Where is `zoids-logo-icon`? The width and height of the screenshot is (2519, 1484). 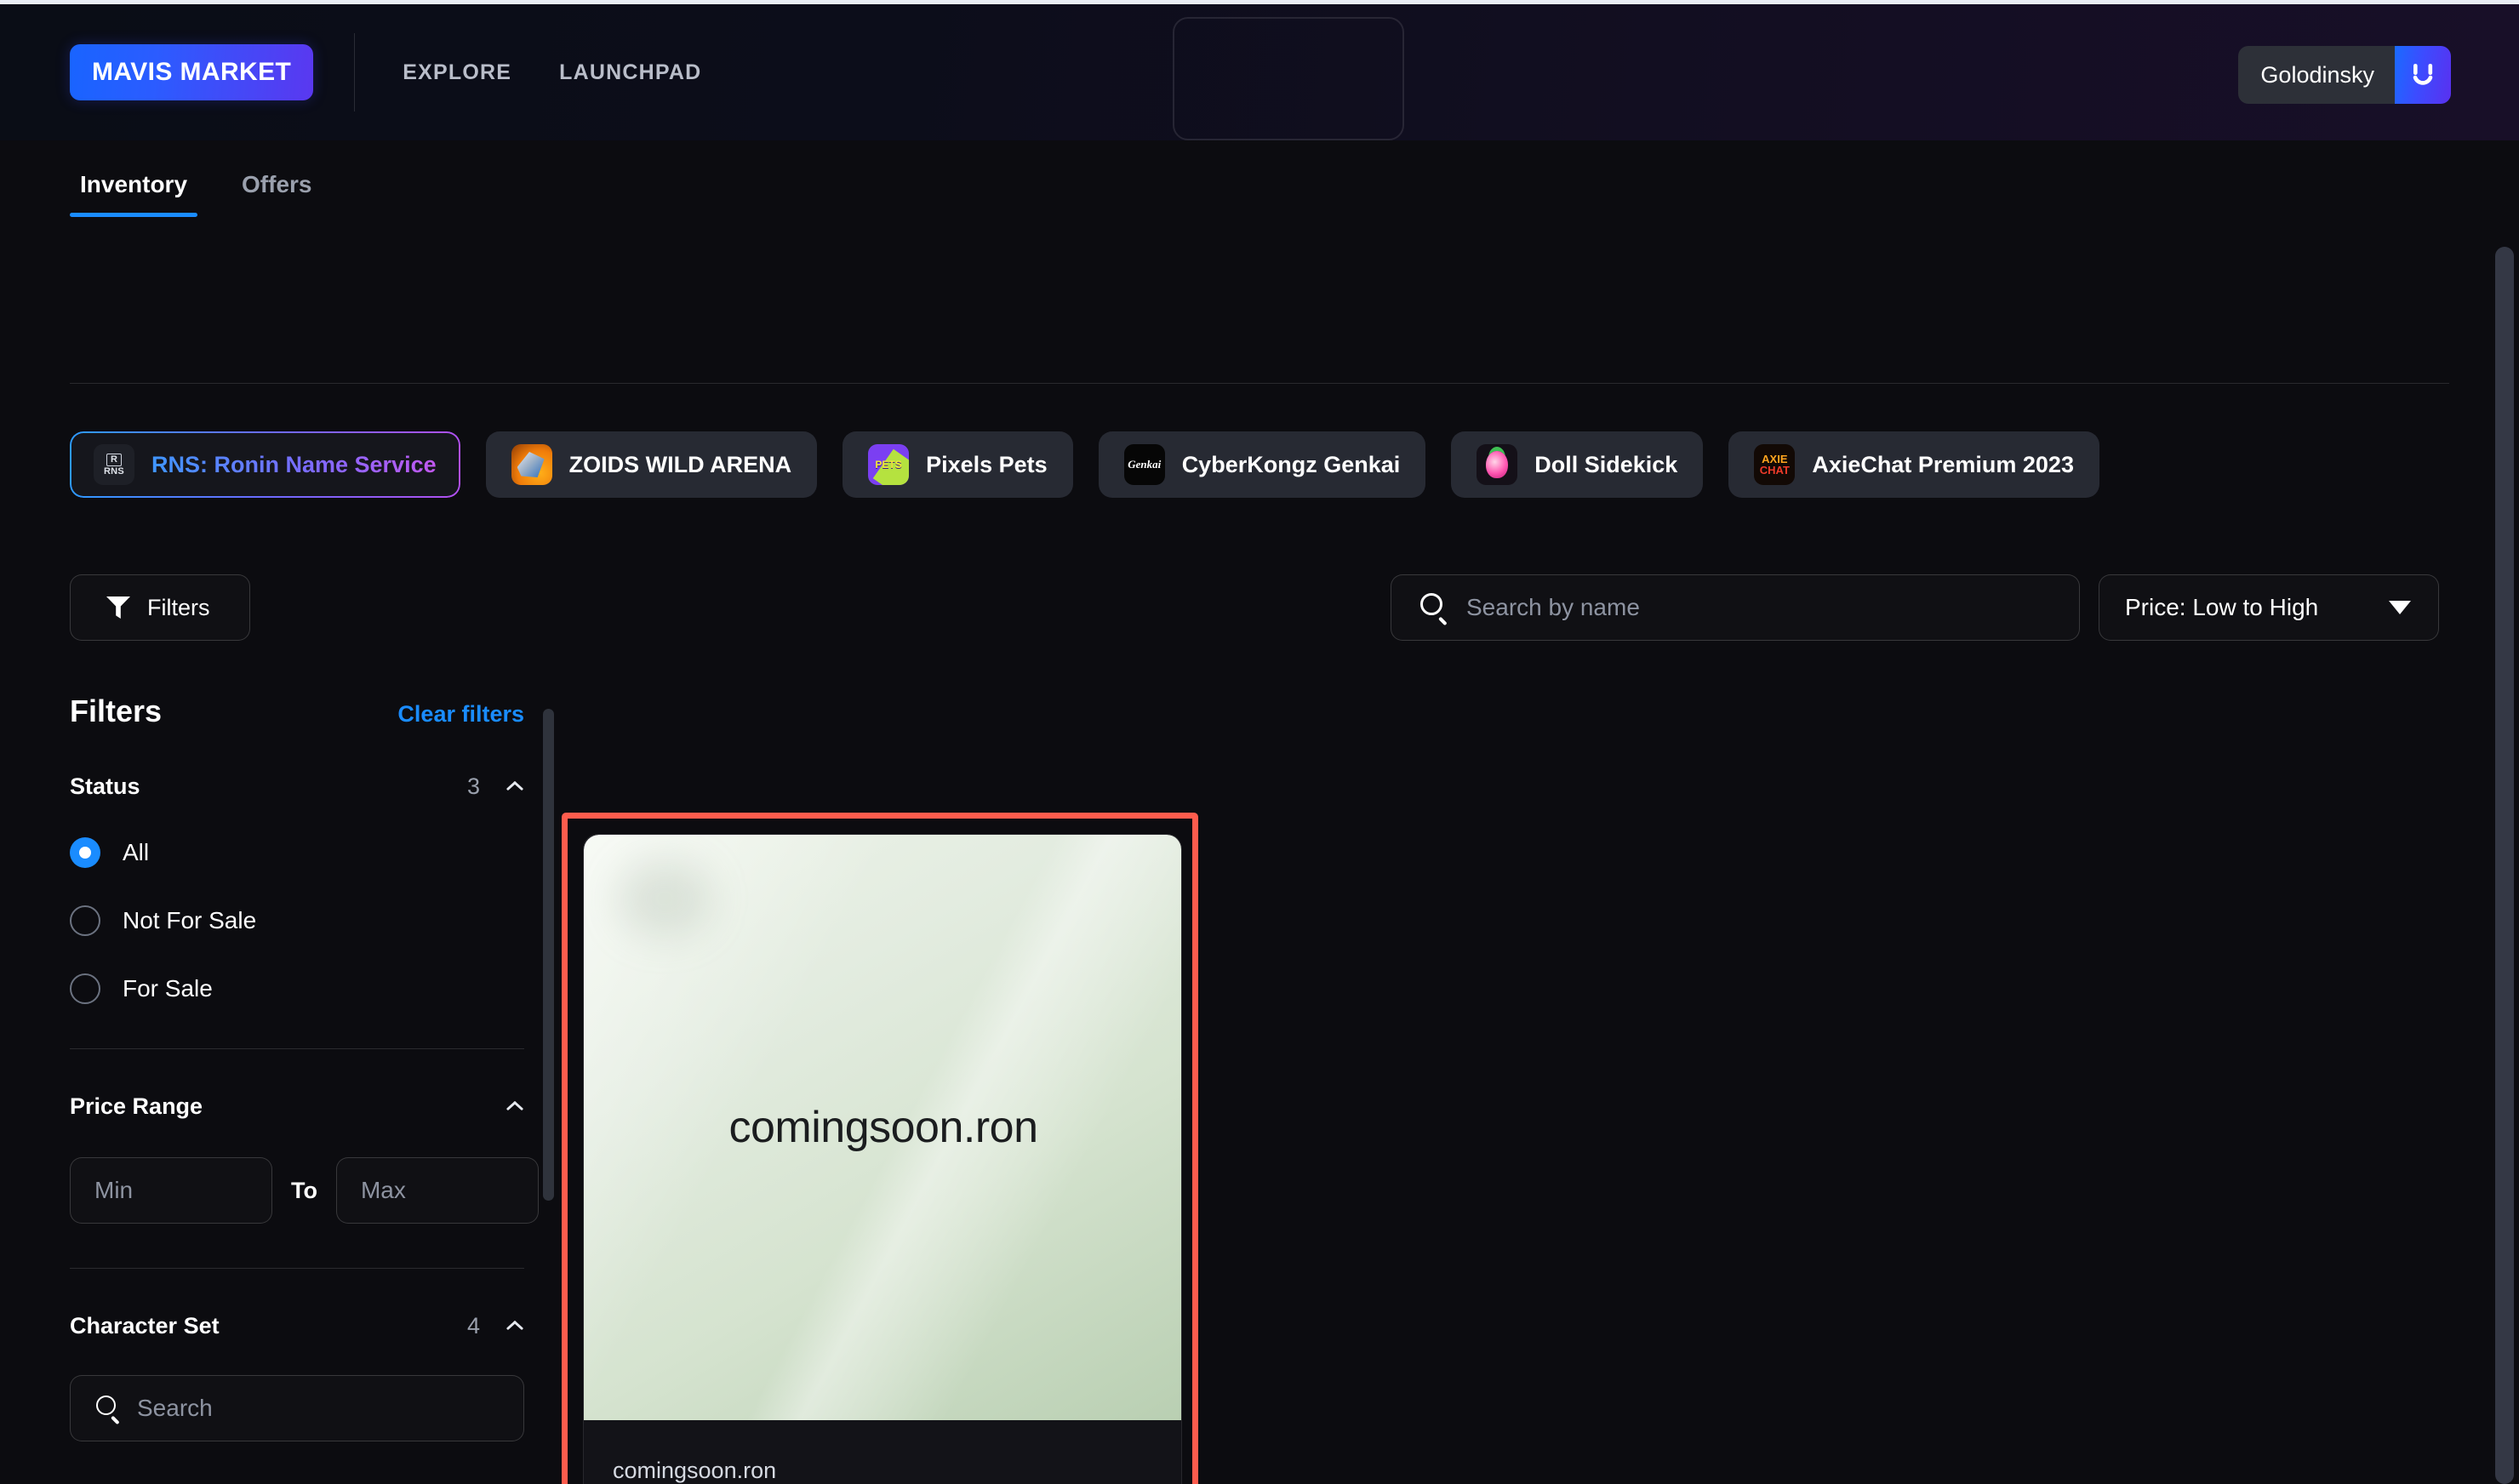 zoids-logo-icon is located at coordinates (531, 464).